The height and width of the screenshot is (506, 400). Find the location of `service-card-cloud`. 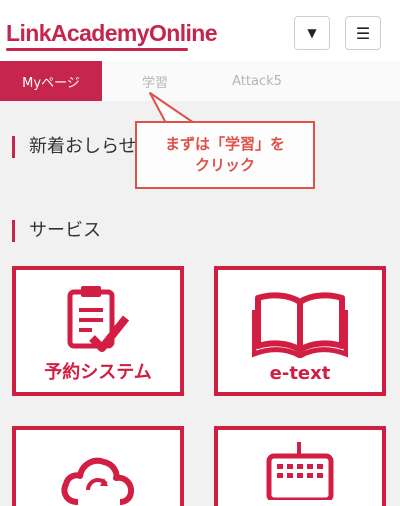

service-card-cloud is located at coordinates (98, 466).